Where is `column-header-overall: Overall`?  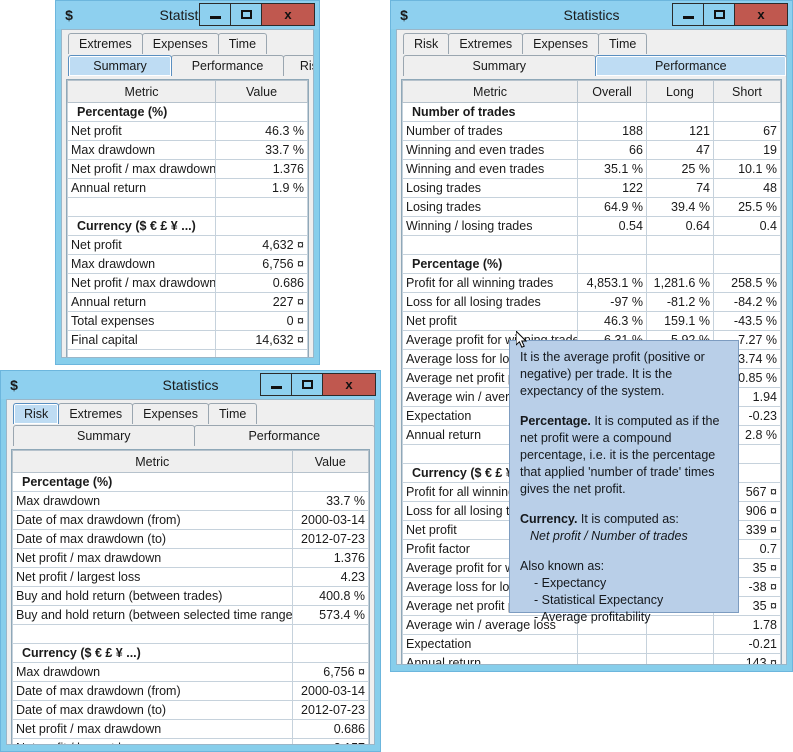 column-header-overall: Overall is located at coordinates (612, 91).